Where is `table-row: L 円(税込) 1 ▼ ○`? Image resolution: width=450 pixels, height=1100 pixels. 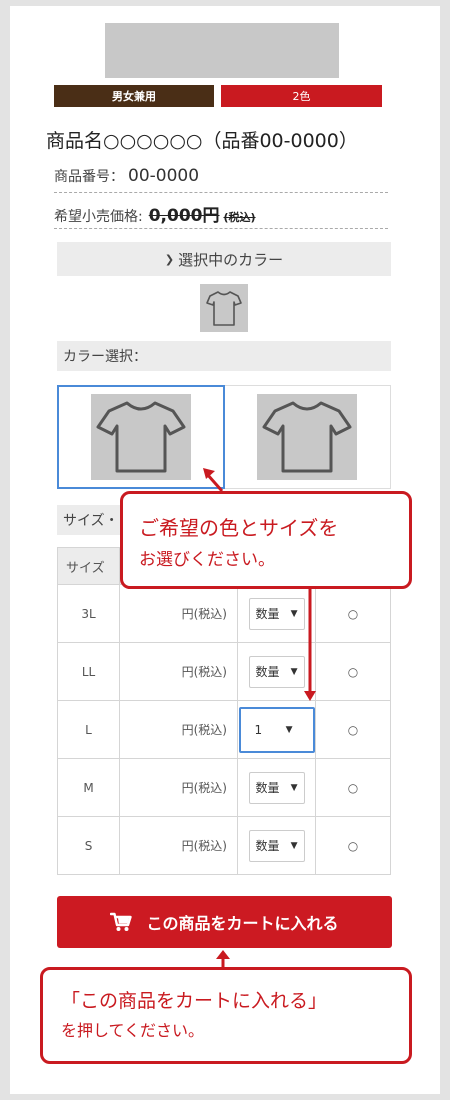
table-row: L 円(税込) 1 ▼ ○ is located at coordinates (224, 729).